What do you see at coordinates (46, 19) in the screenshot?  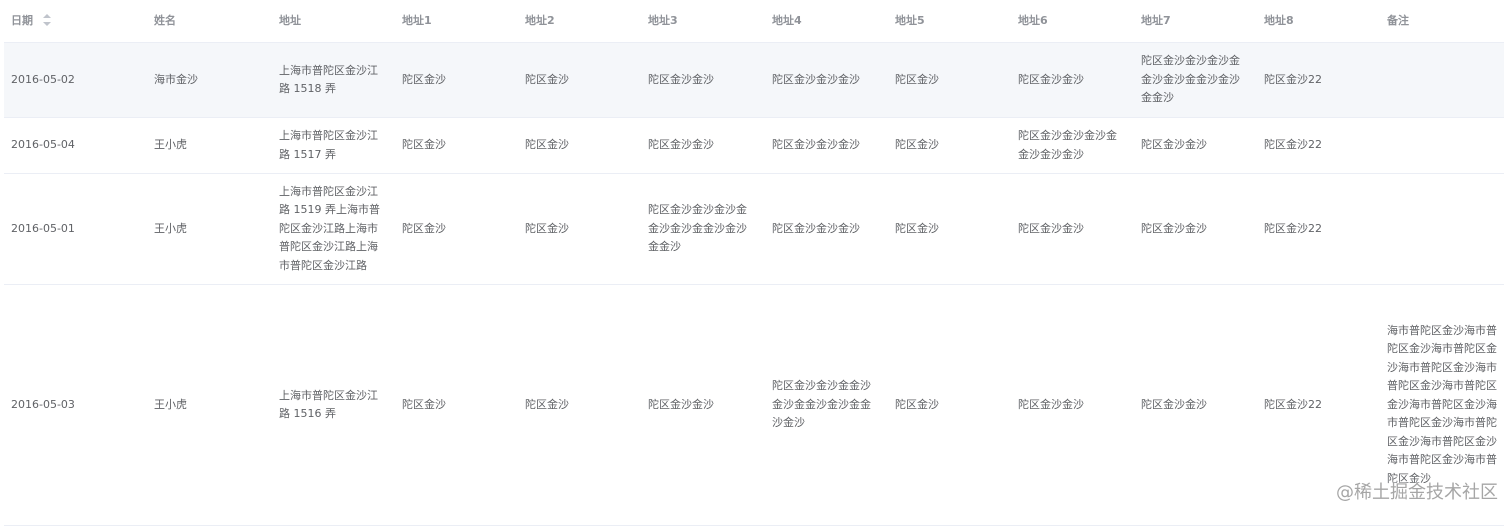 I see `sort-caret-icon` at bounding box center [46, 19].